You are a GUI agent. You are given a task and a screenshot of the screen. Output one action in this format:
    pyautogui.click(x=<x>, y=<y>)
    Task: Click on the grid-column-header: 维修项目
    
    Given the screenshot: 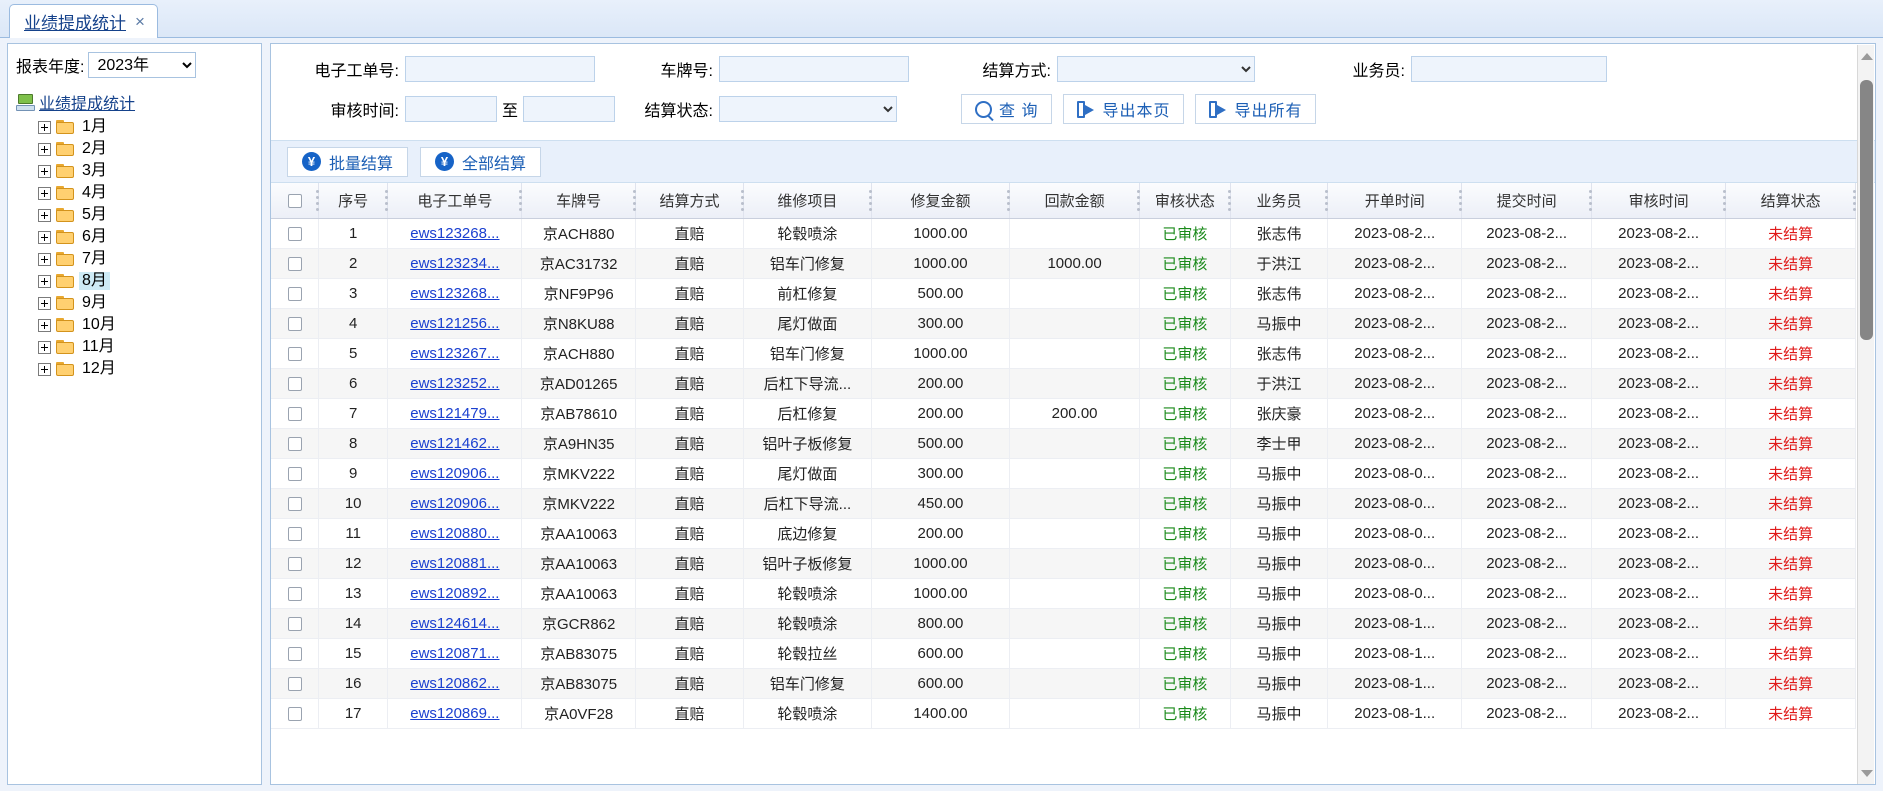 What is the action you would take?
    pyautogui.click(x=807, y=201)
    